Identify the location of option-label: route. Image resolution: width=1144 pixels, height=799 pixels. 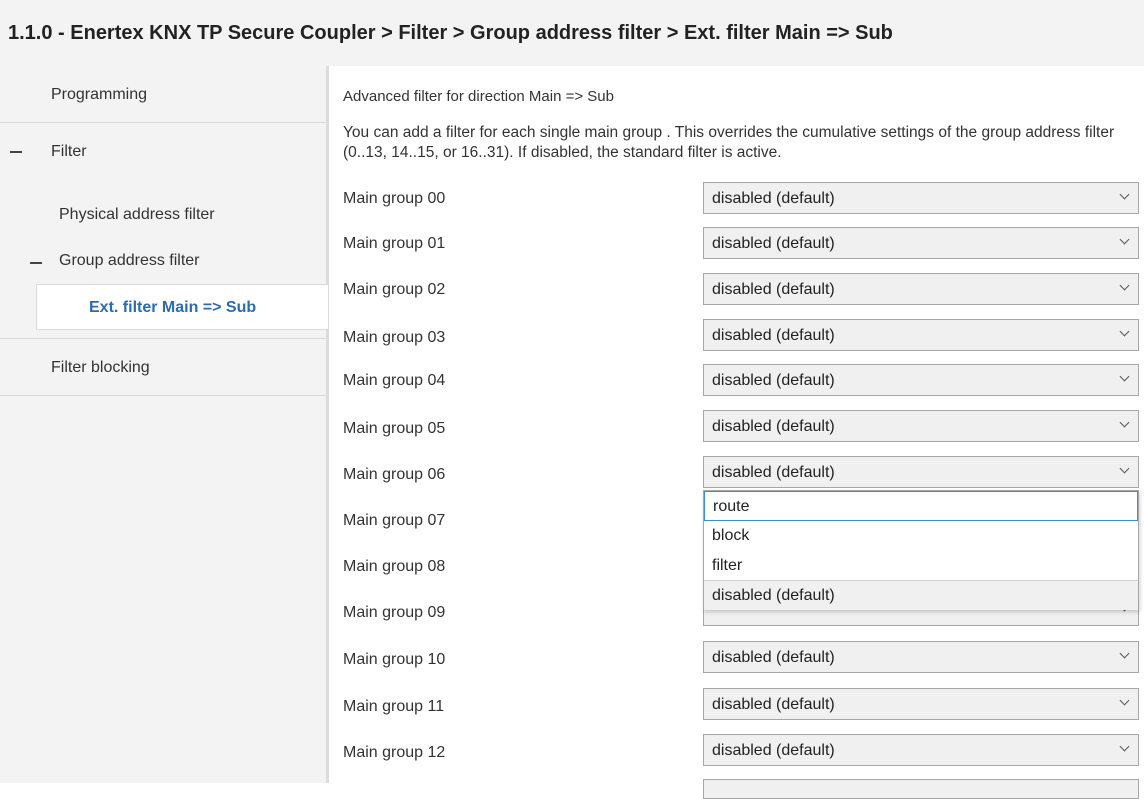
(731, 506).